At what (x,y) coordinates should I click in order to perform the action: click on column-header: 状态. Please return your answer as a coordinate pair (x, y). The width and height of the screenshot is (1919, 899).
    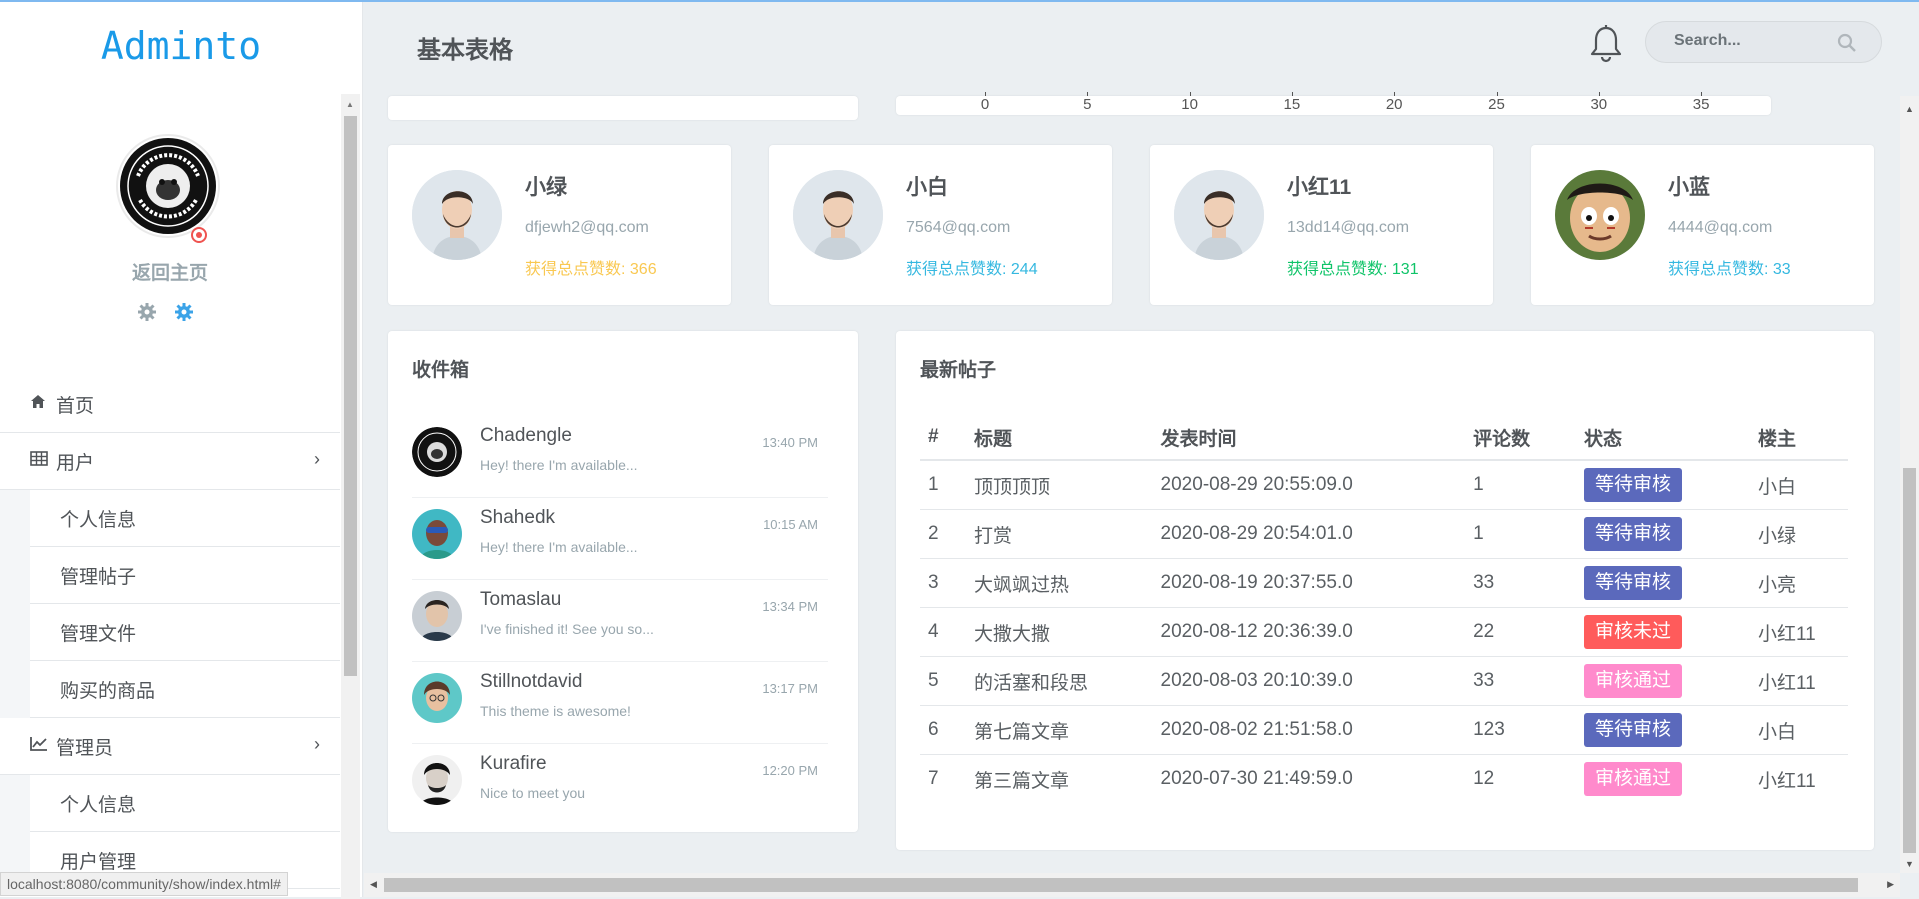
    Looking at the image, I should click on (1662, 438).